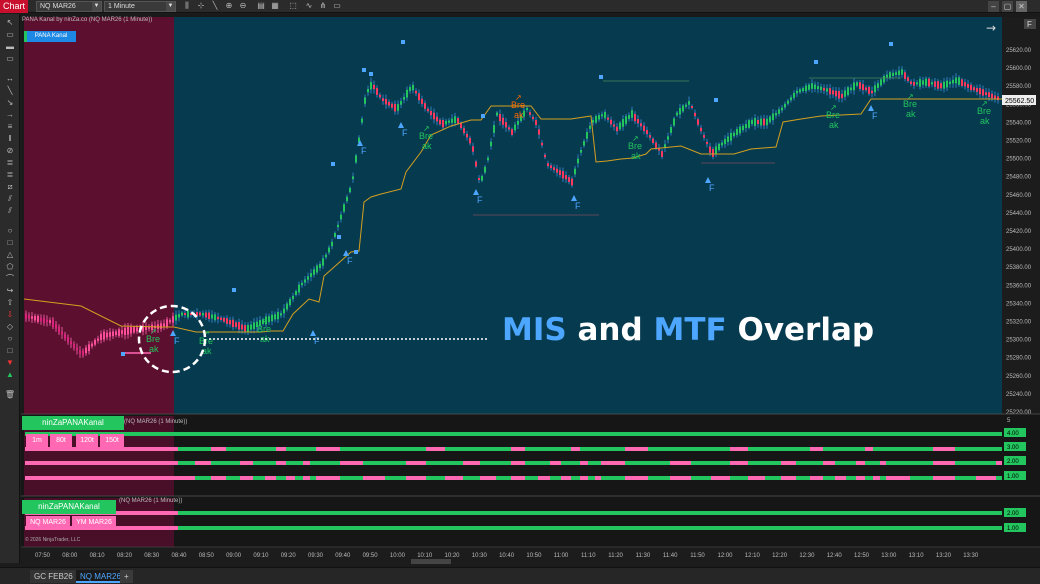 The width and height of the screenshot is (1040, 584). I want to click on annotation-icon: ▭, so click(10, 58).